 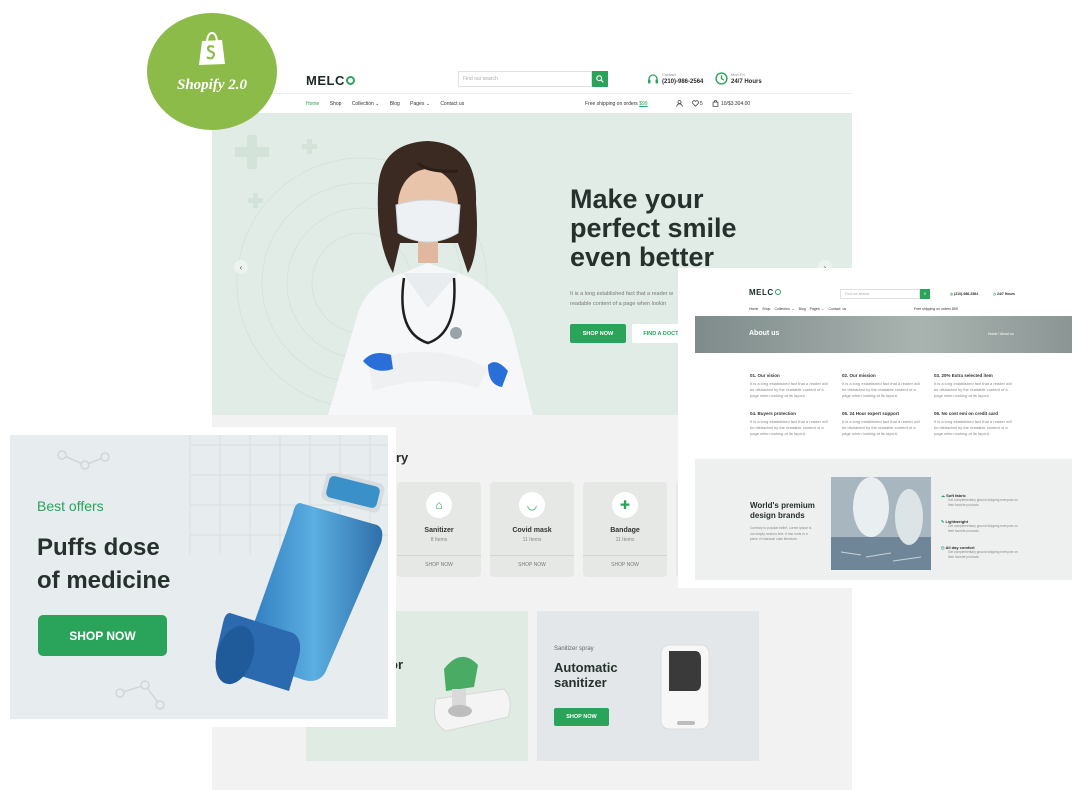 I want to click on shopify-badge: Shopify 2.0, so click(x=212, y=71).